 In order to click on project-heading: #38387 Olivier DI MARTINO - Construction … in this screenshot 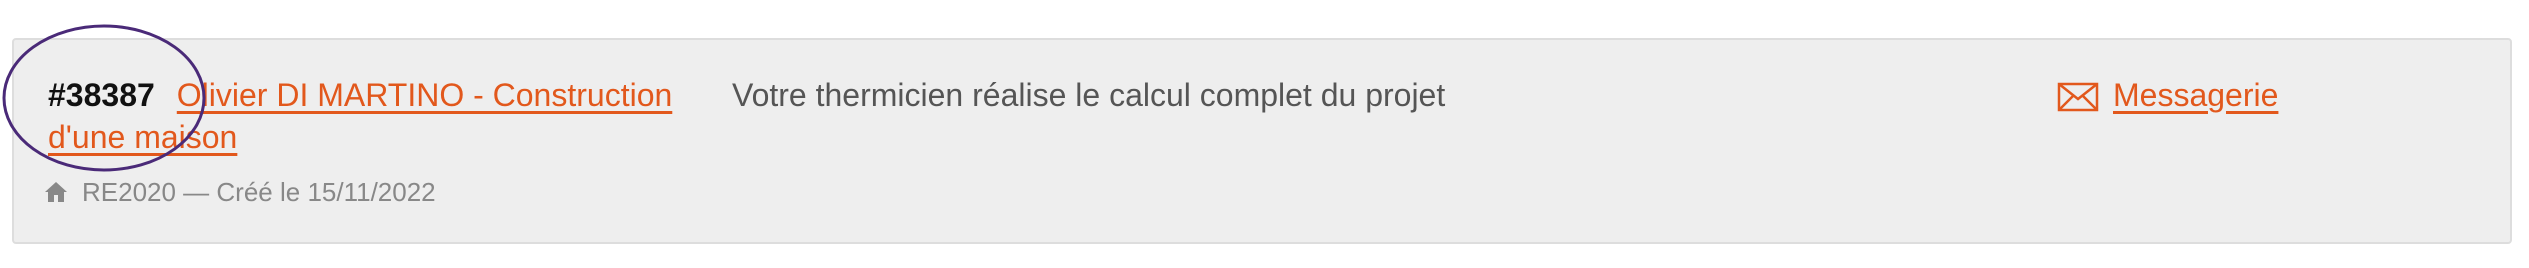, I will do `click(393, 116)`.